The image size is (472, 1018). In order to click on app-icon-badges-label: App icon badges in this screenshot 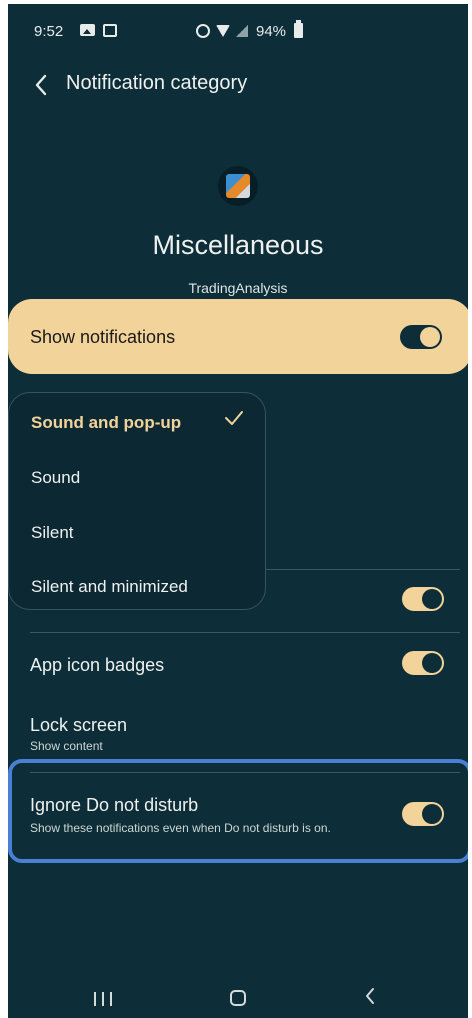, I will do `click(97, 665)`.